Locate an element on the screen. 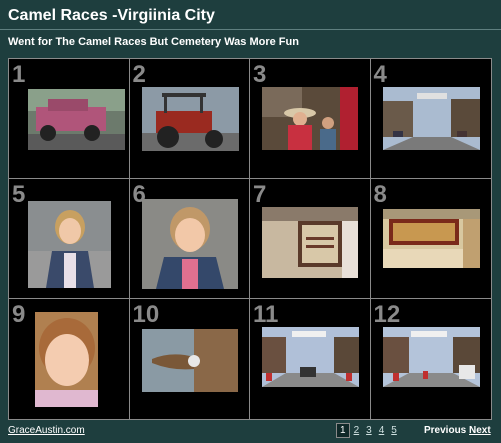 This screenshot has width=501, height=443. thumbnail-number: 11 is located at coordinates (266, 314).